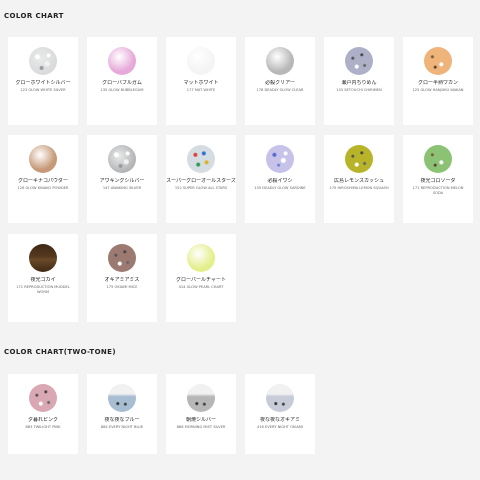 This screenshot has width=480, height=480. What do you see at coordinates (280, 90) in the screenshot?
I see `color-code: 178 DEADLY GLOW CLEAR` at bounding box center [280, 90].